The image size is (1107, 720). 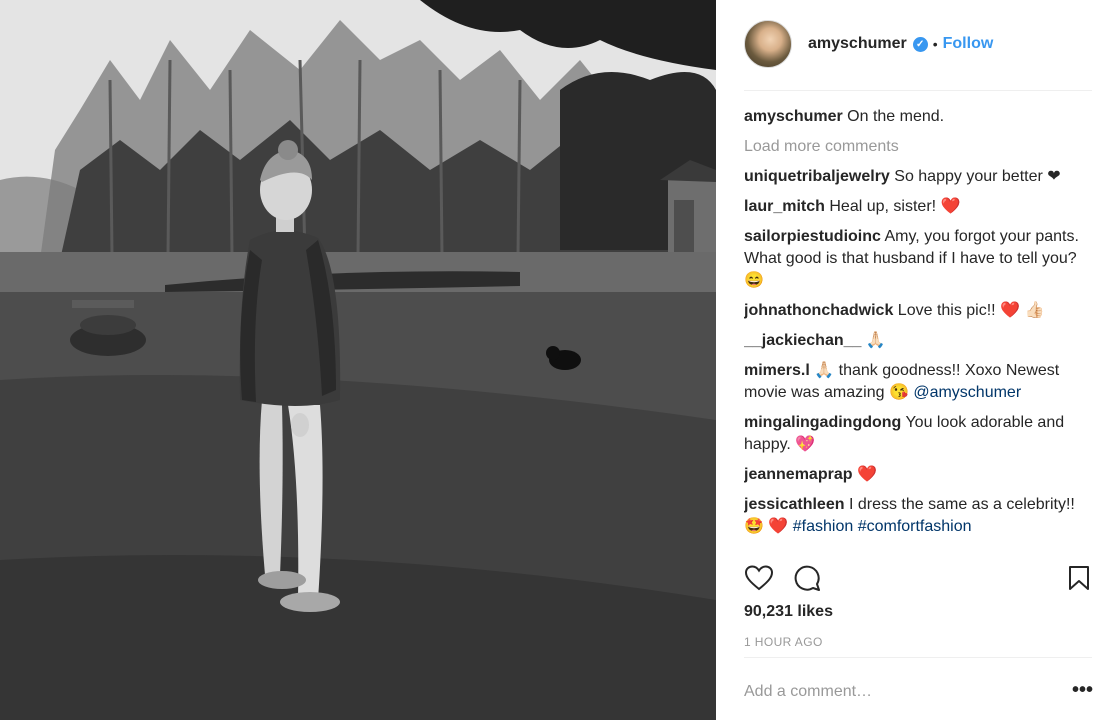 I want to click on post-timestamp: 1 HOUR AGO, so click(x=783, y=642).